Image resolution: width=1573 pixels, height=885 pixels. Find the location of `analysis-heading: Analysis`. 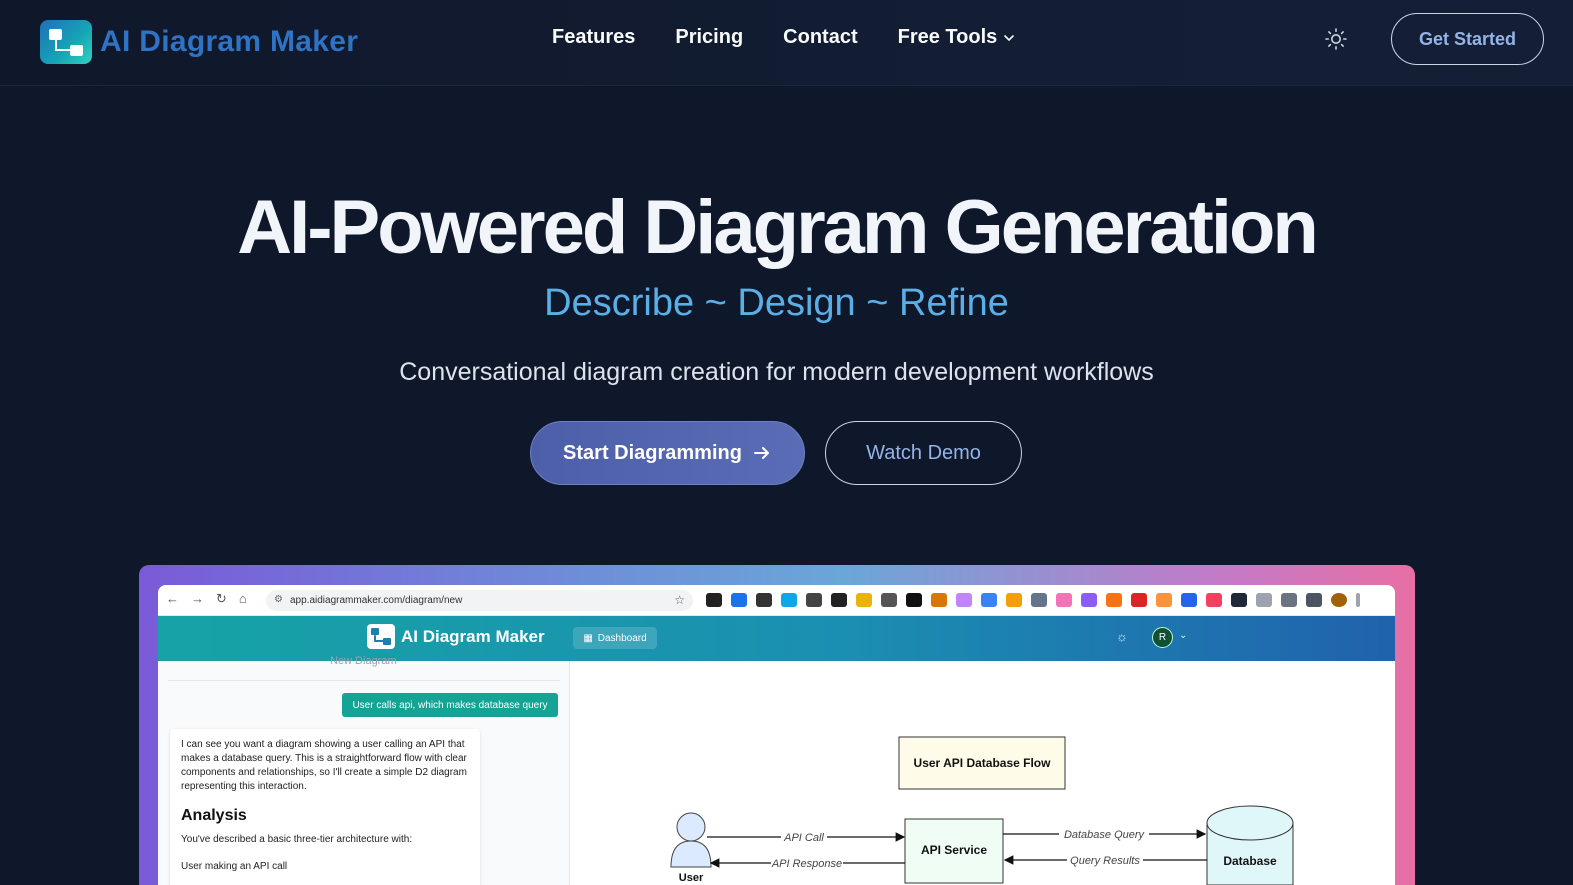

analysis-heading: Analysis is located at coordinates (214, 815).